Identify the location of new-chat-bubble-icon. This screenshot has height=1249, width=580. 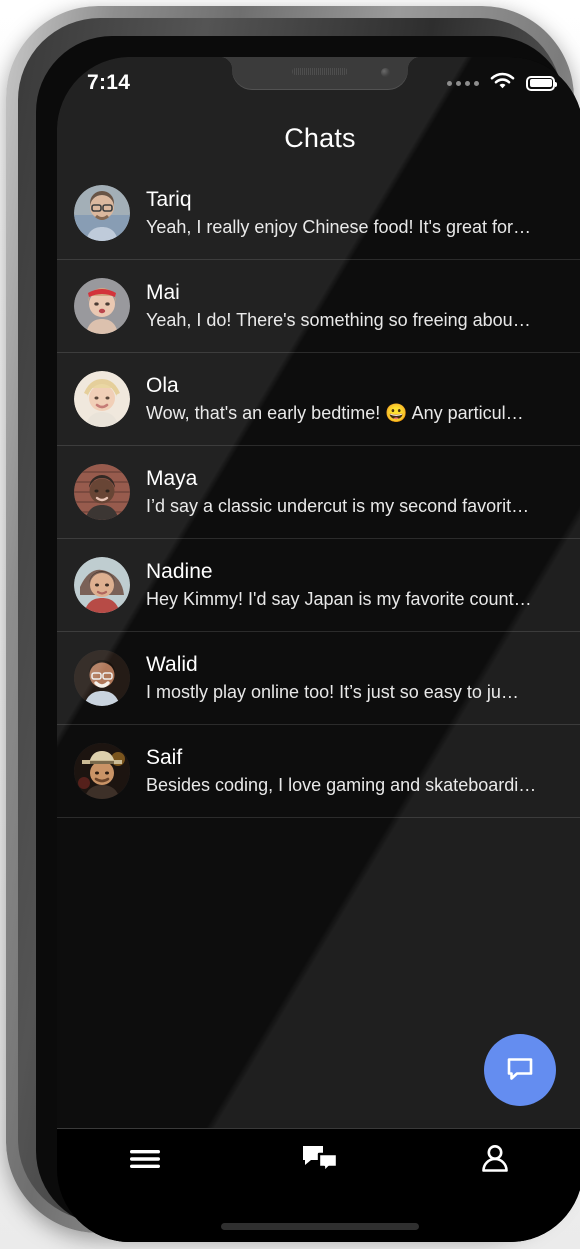
(520, 1070).